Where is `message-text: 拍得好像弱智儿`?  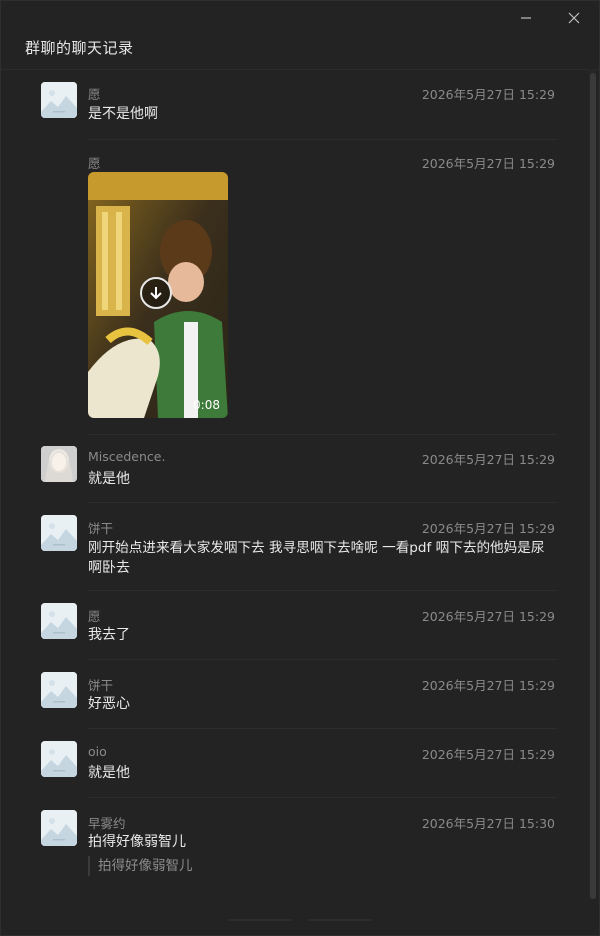 message-text: 拍得好像弱智儿 is located at coordinates (137, 842).